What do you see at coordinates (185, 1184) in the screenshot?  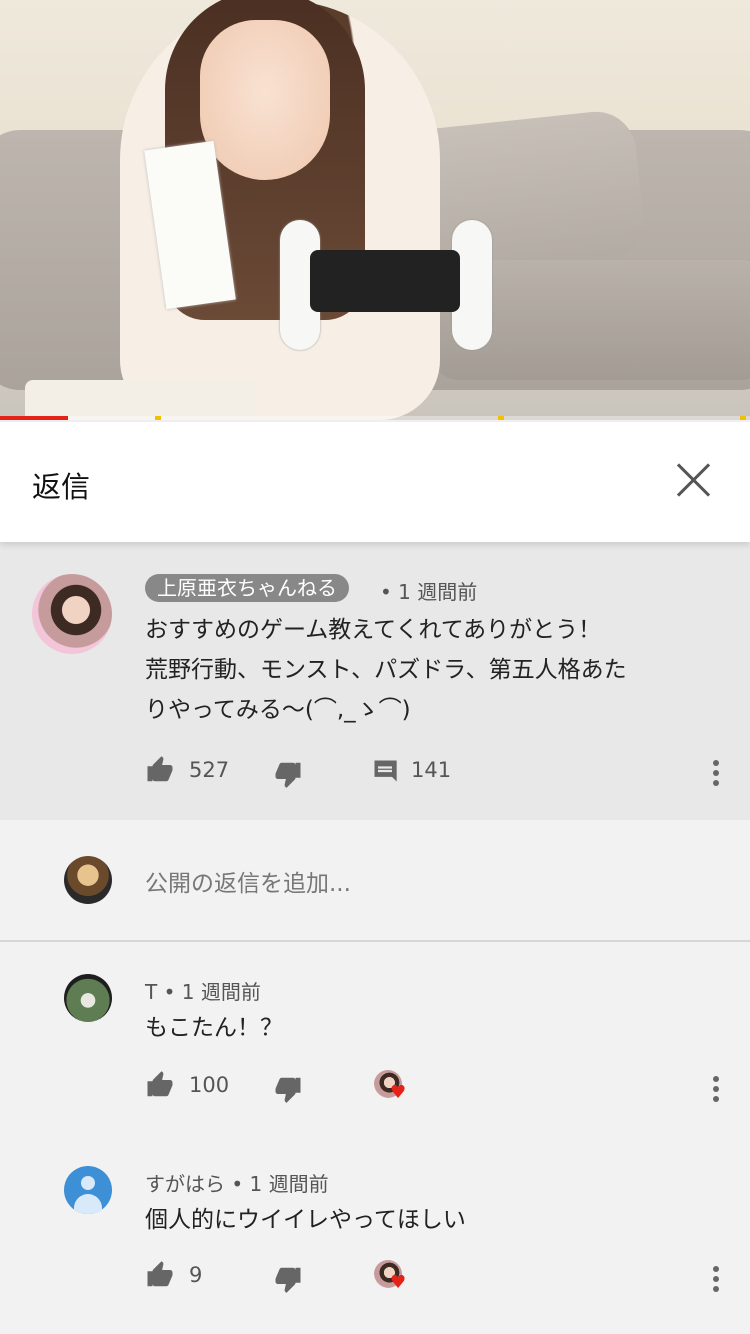 I see `reply-author: すがはら` at bounding box center [185, 1184].